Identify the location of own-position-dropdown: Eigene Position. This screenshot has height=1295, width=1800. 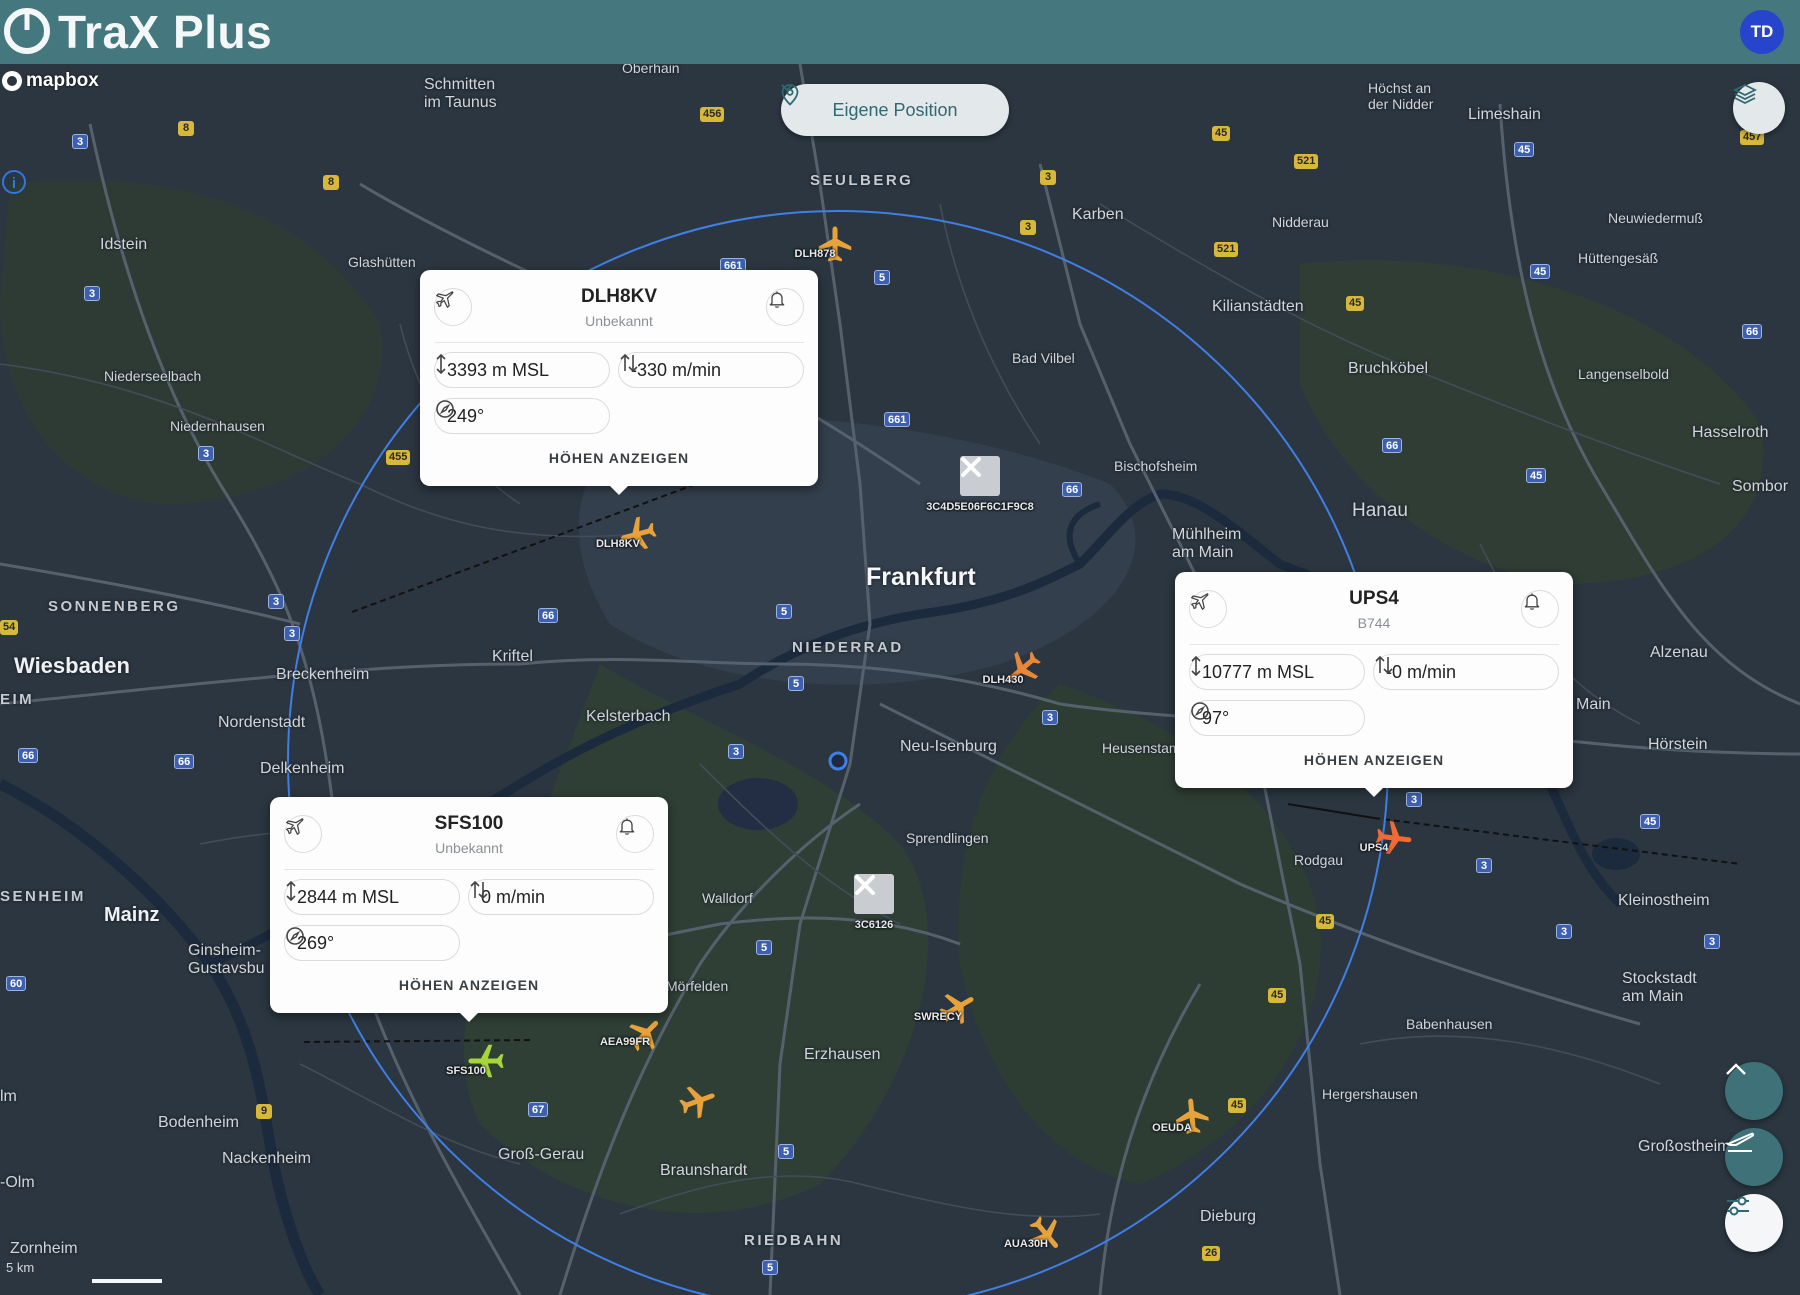
(895, 110).